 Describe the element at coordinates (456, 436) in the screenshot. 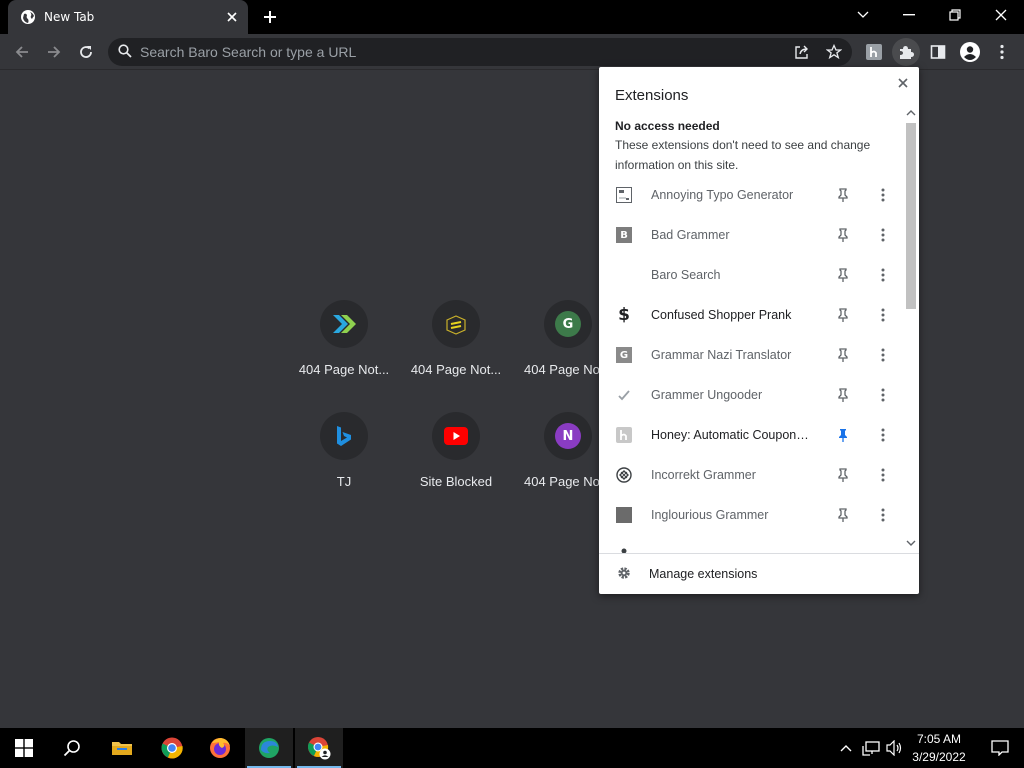

I see `youtube-icon` at that location.